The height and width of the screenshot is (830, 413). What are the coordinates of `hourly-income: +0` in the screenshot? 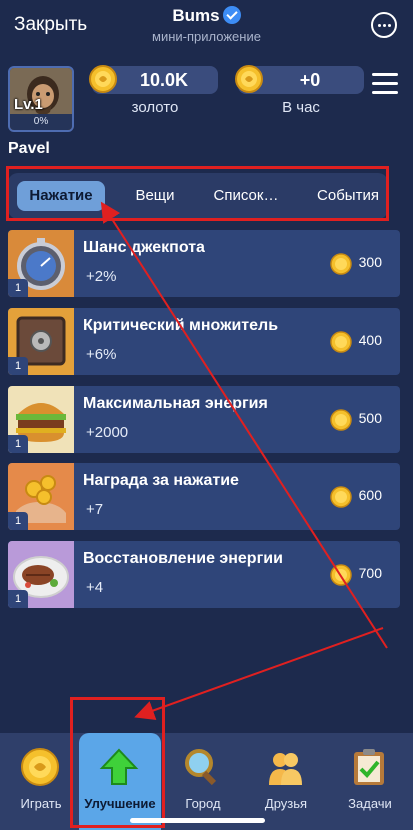 It's located at (299, 79).